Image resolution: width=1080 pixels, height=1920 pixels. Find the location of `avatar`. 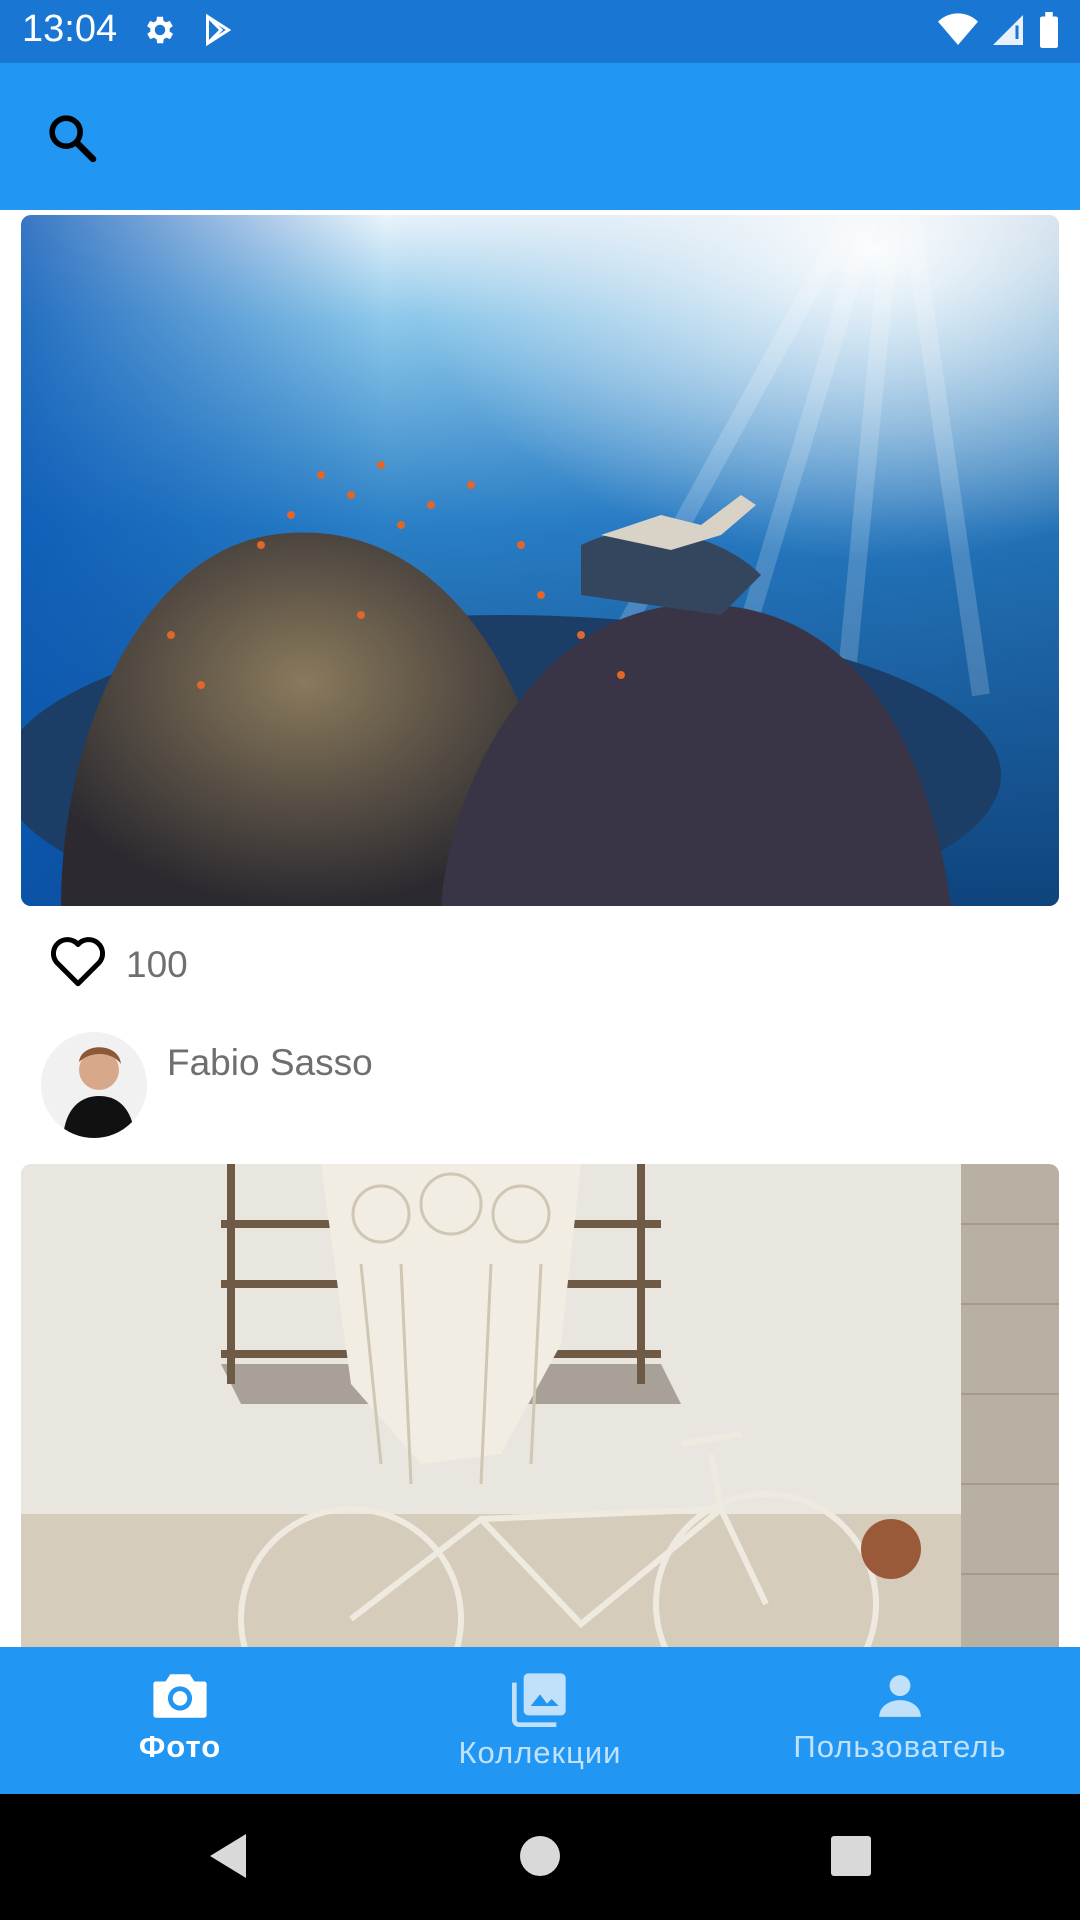

avatar is located at coordinates (94, 1085).